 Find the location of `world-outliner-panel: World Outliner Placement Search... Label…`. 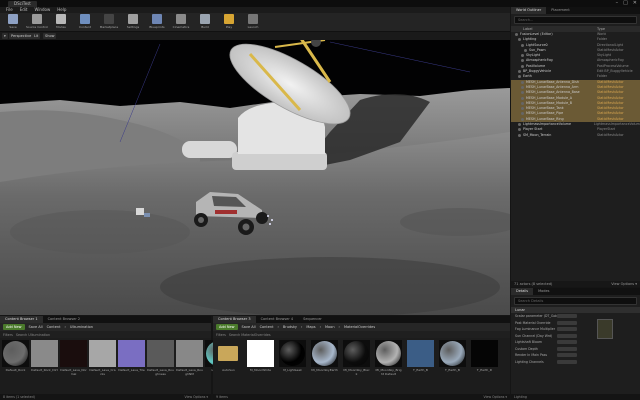

world-outliner-panel: World Outliner Placement Search... Label… is located at coordinates (575, 147).